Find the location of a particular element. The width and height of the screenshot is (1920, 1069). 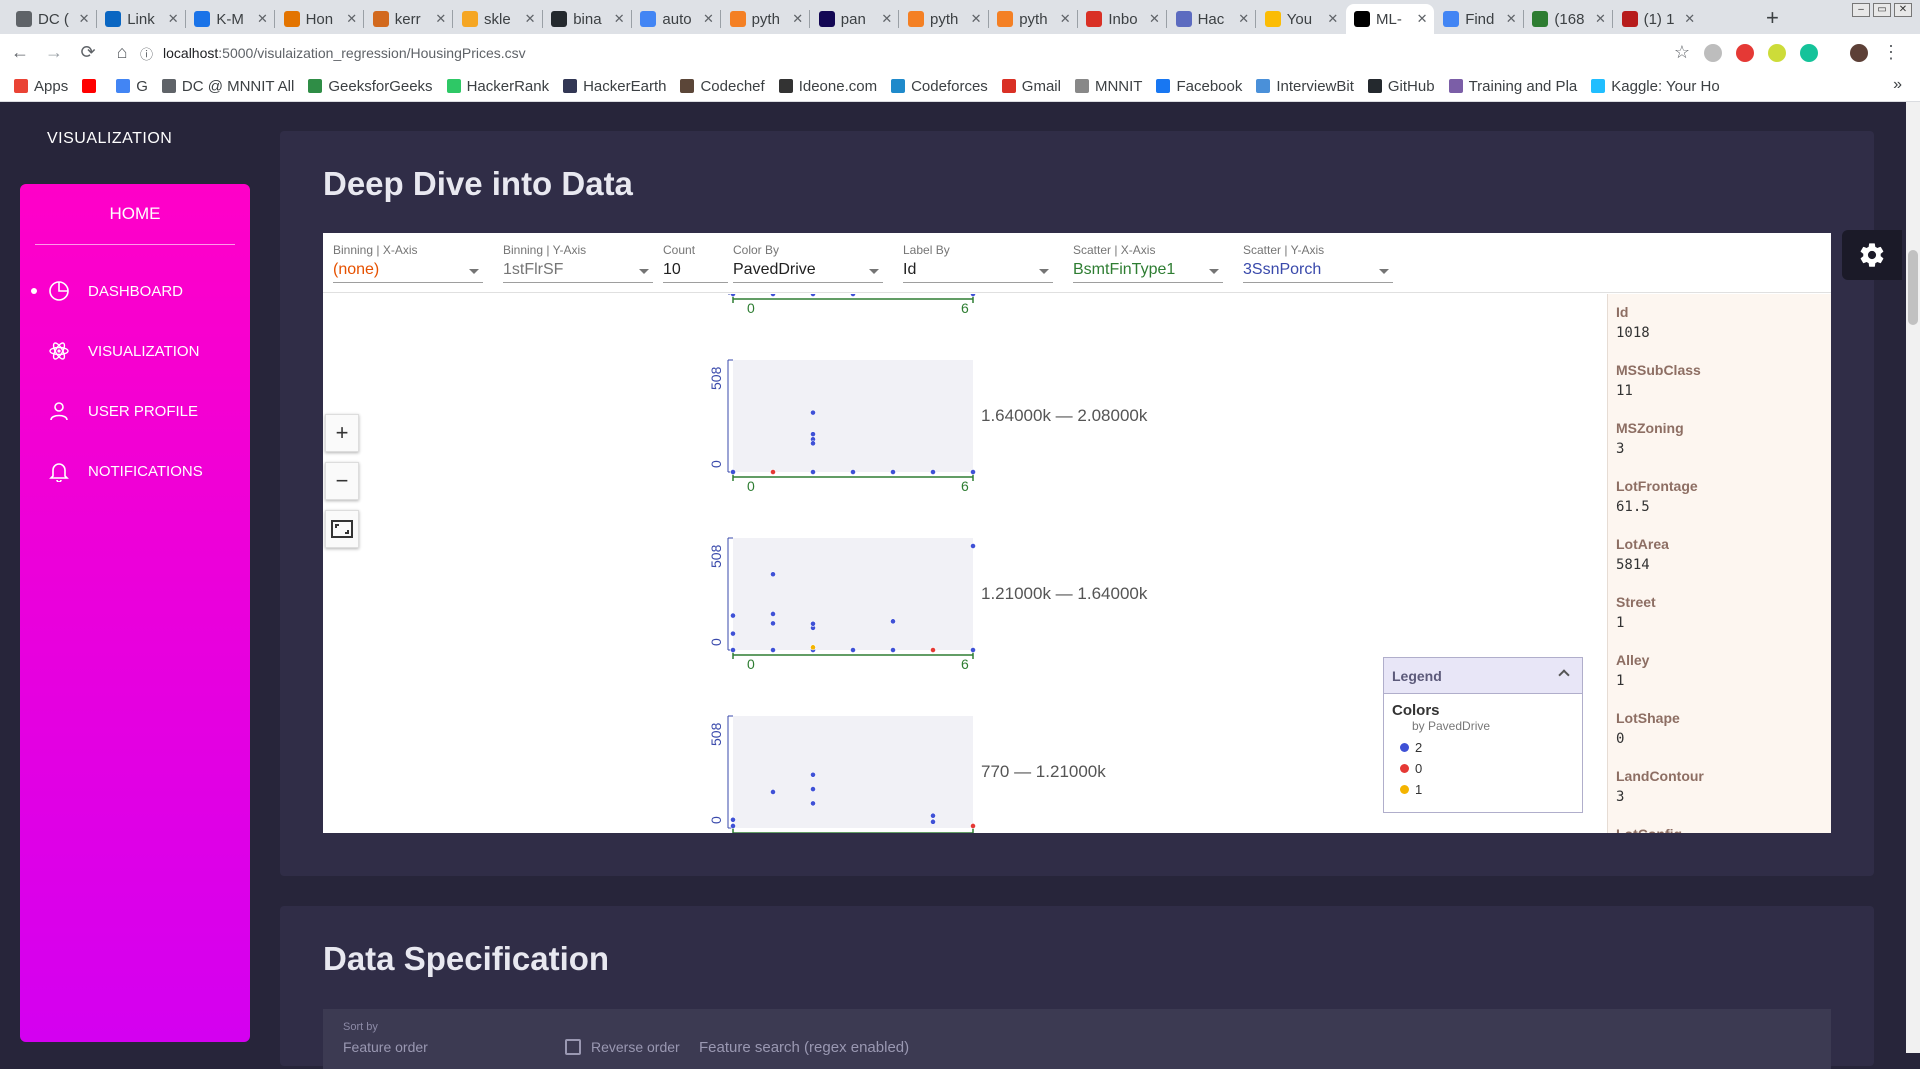

browser-tab: skle ✕ is located at coordinates (498, 19).